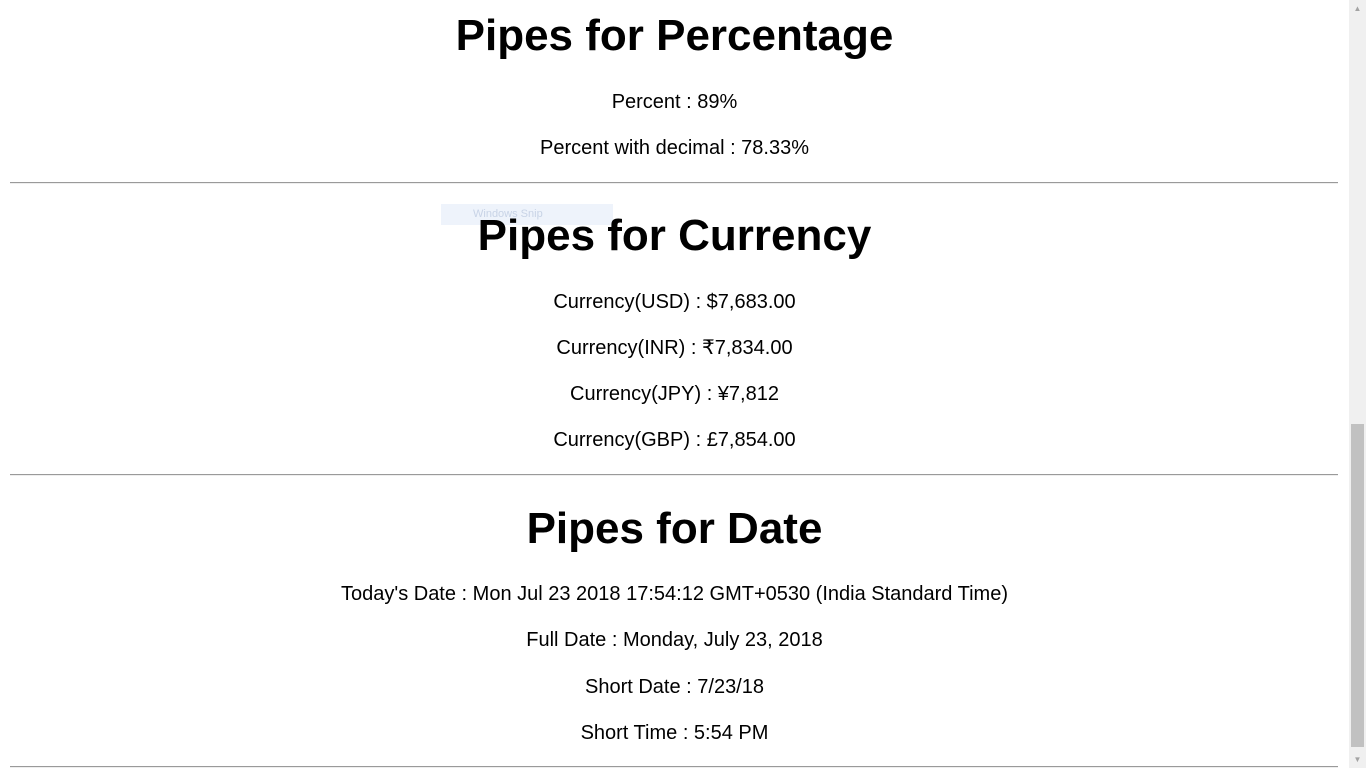  Describe the element at coordinates (674, 528) in the screenshot. I see `date-heading: Pipes for Date` at that location.